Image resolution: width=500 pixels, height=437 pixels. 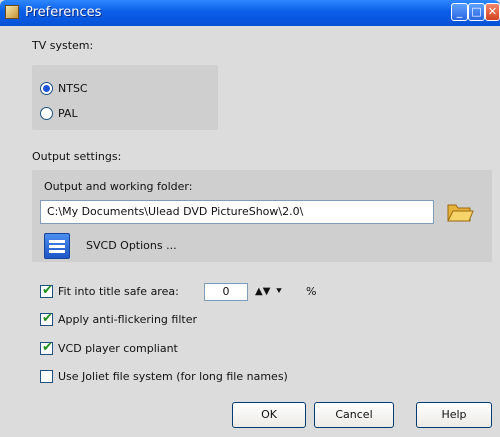 I want to click on help-button: Help, so click(x=454, y=415).